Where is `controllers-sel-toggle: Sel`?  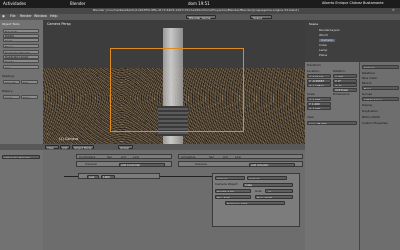
controllers-sel-toggle: Sel is located at coordinates (109, 157).